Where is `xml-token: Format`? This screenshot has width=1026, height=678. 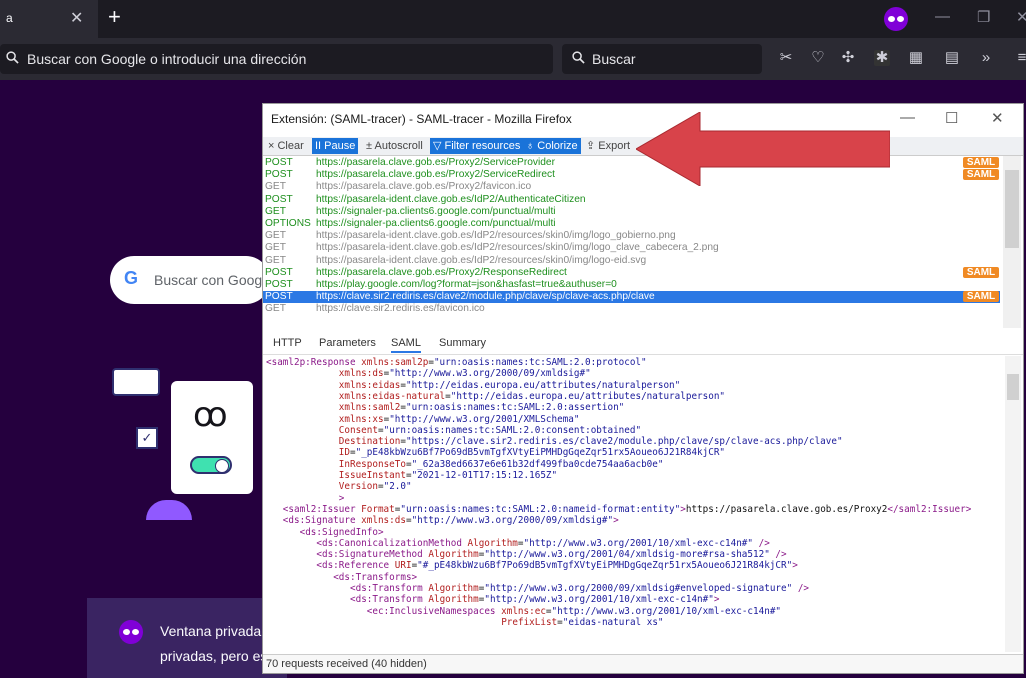
xml-token: Format is located at coordinates (378, 509).